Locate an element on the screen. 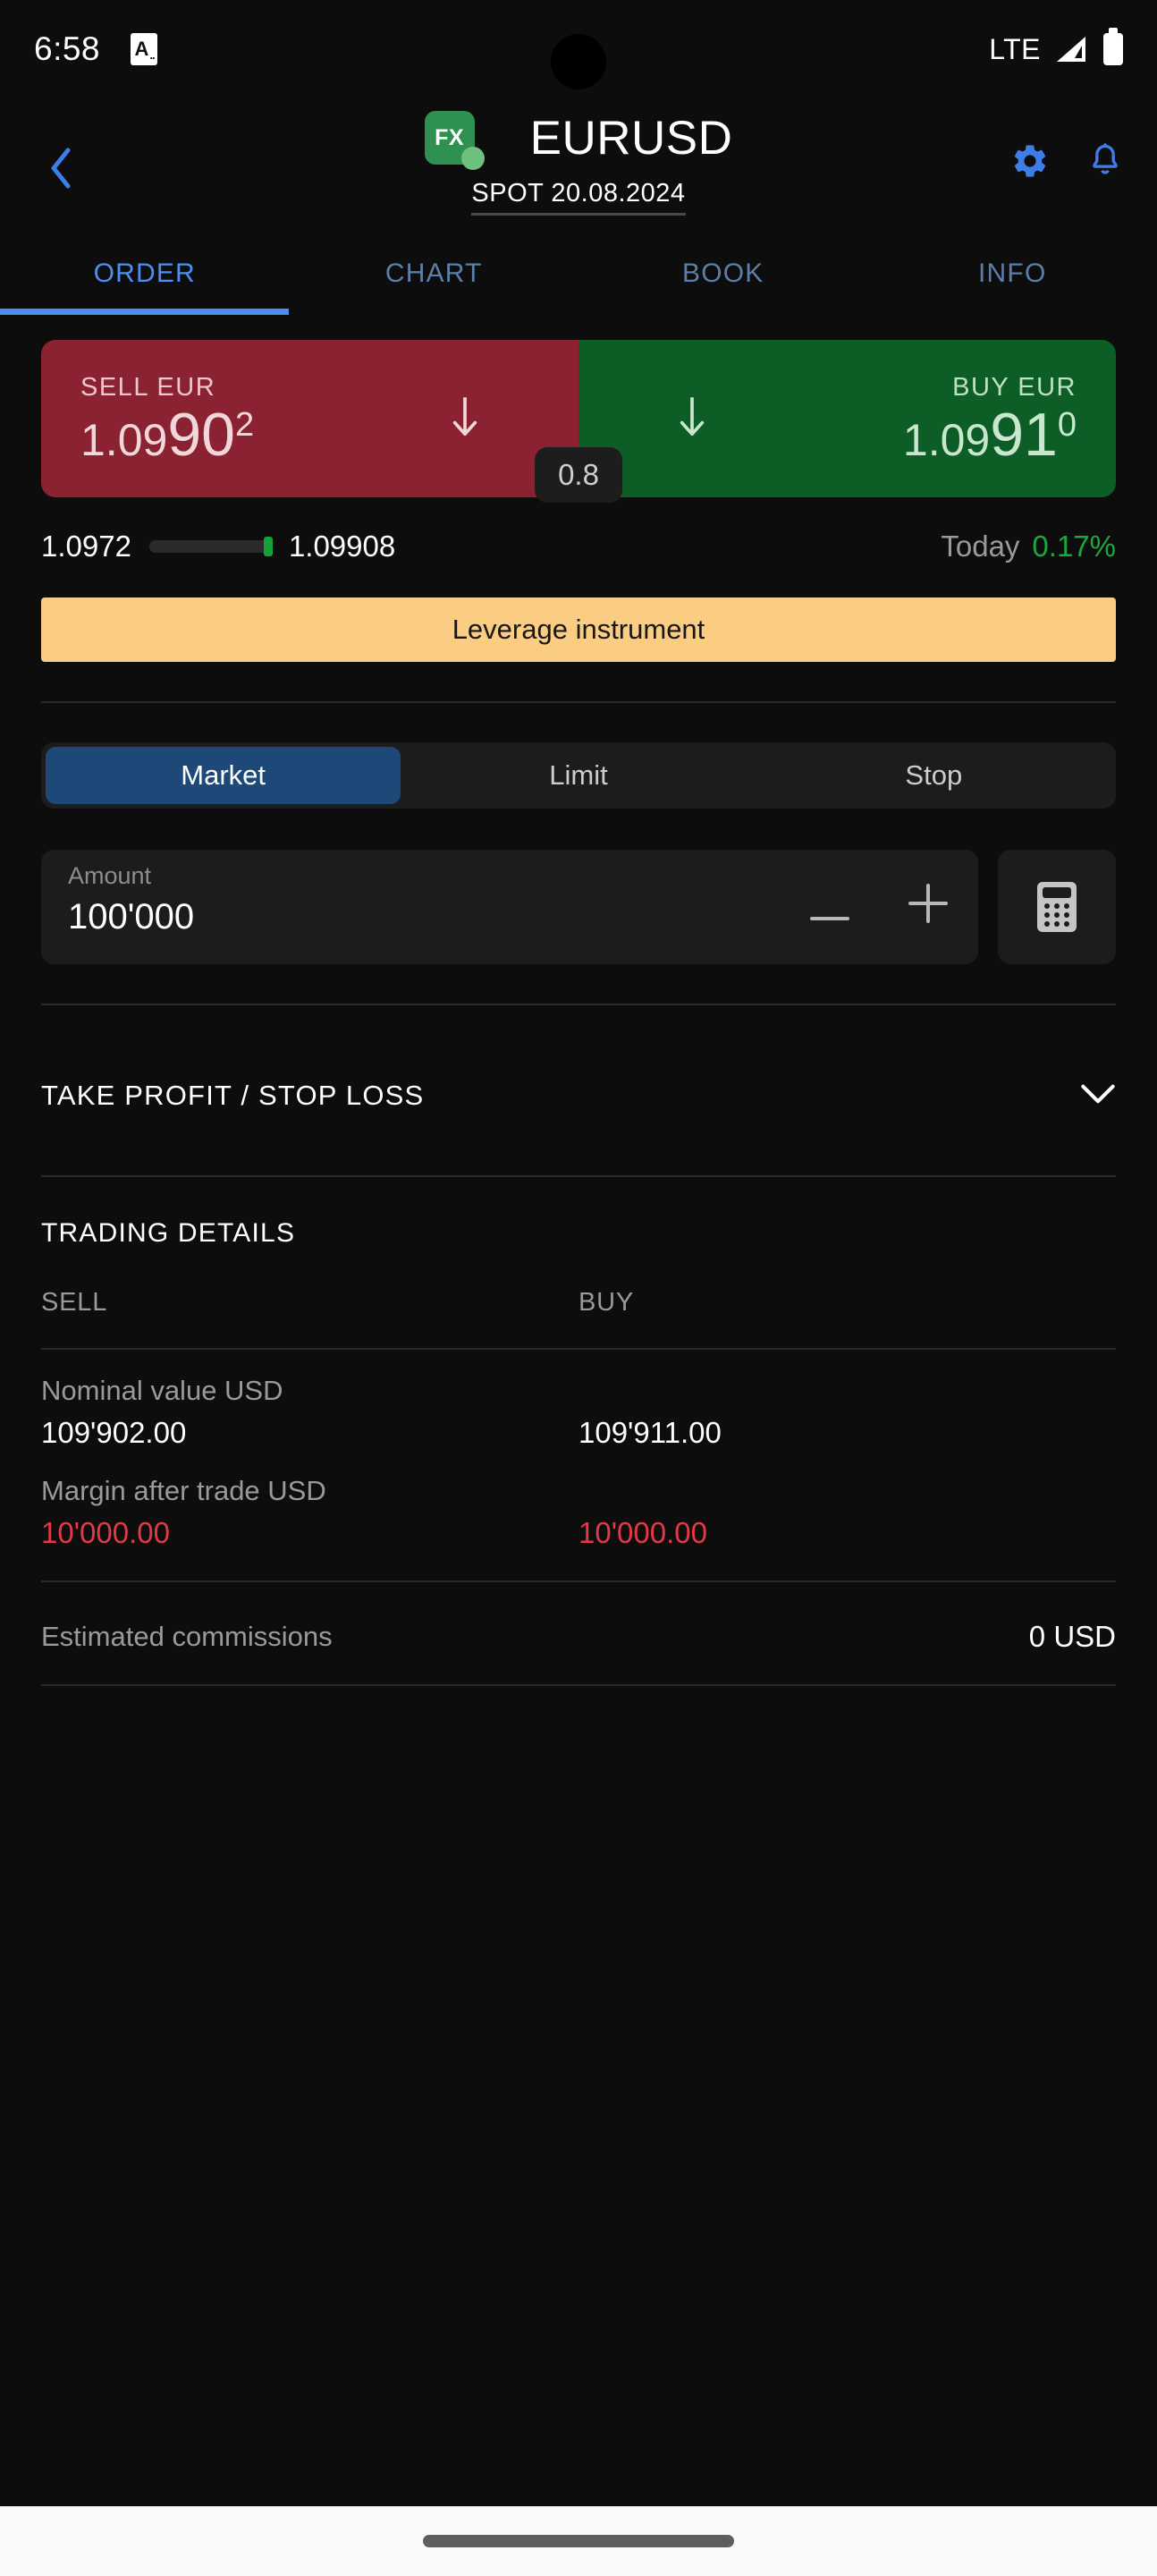 Image resolution: width=1157 pixels, height=2576 pixels. battery-icon is located at coordinates (1113, 46).